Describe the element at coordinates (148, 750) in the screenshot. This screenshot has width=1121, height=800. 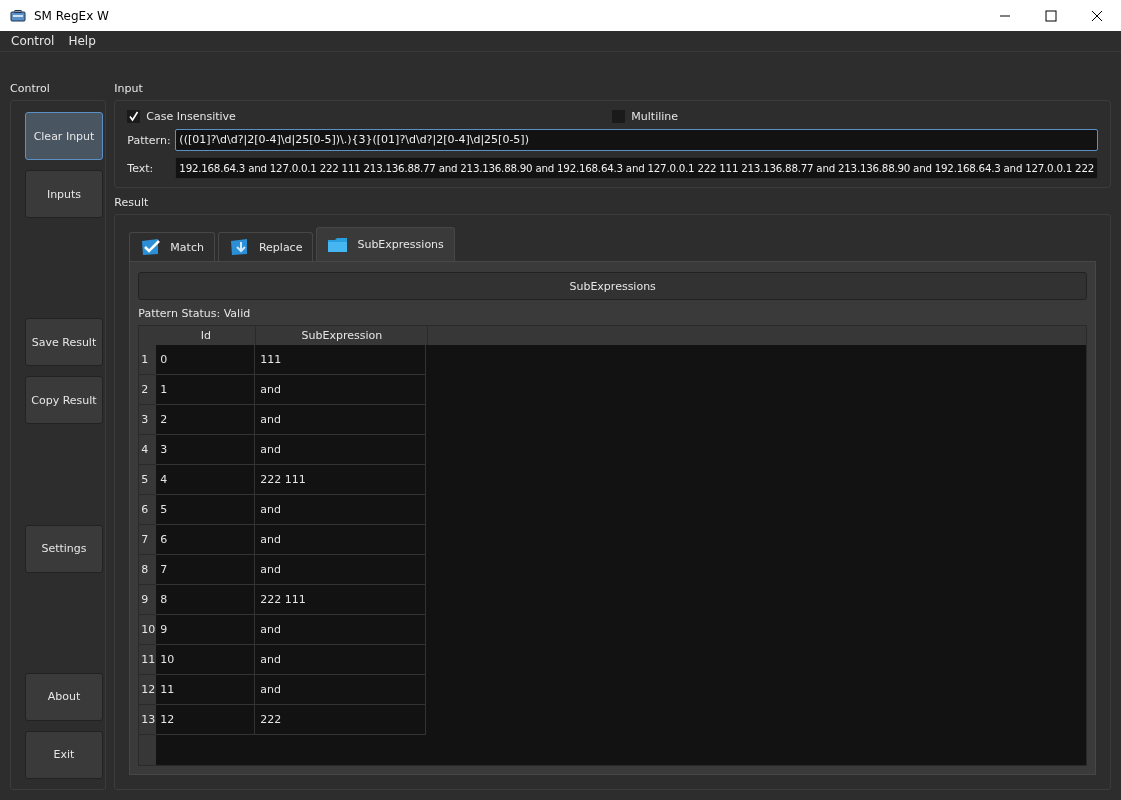
I see `row-header-strip` at that location.